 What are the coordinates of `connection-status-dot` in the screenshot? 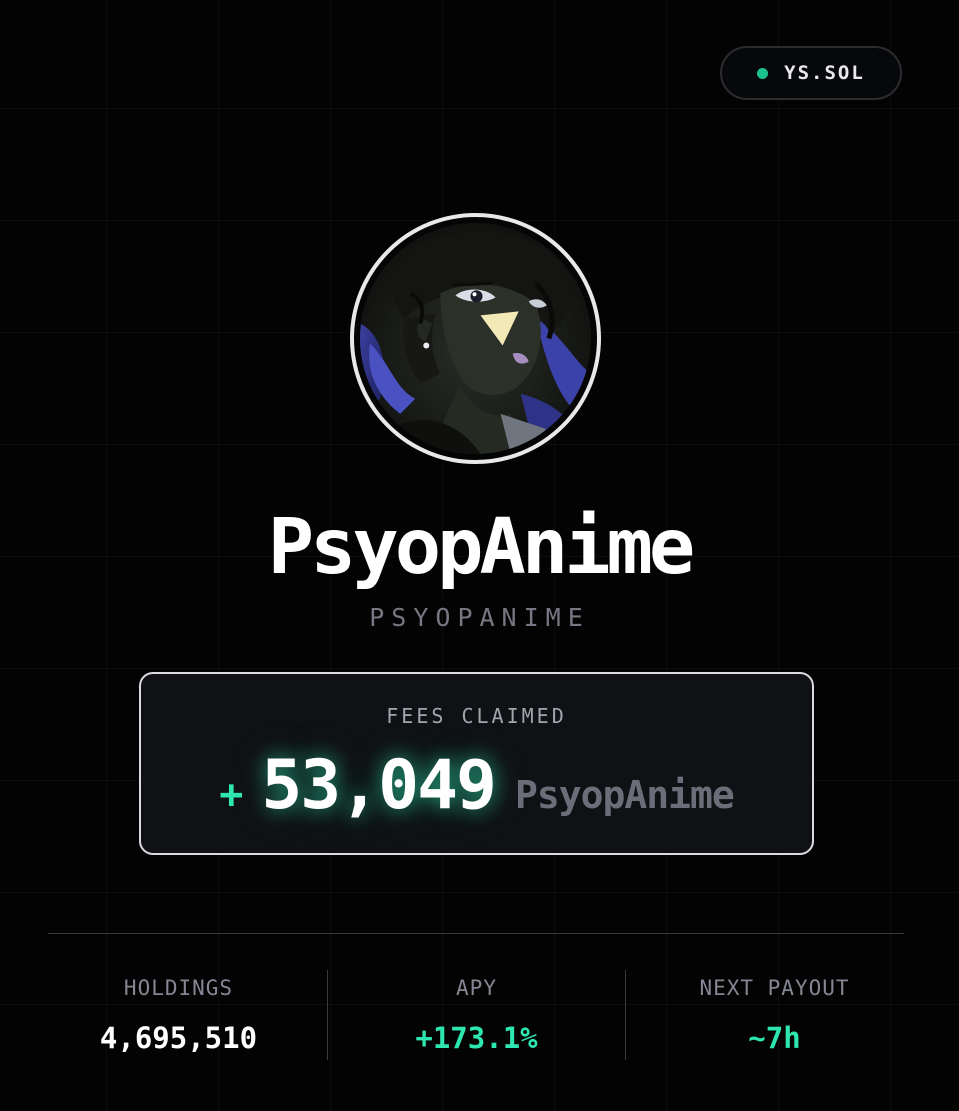 It's located at (763, 73).